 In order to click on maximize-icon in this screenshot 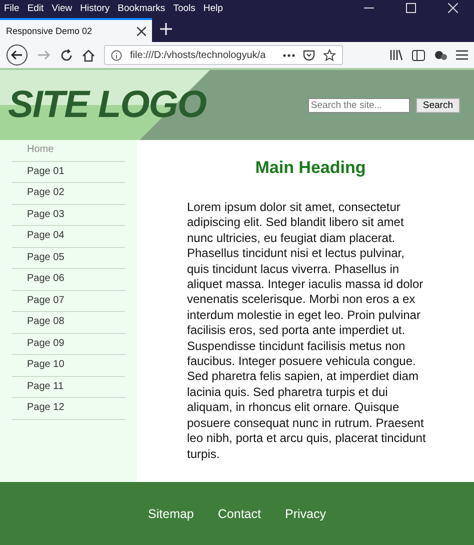, I will do `click(411, 8)`.